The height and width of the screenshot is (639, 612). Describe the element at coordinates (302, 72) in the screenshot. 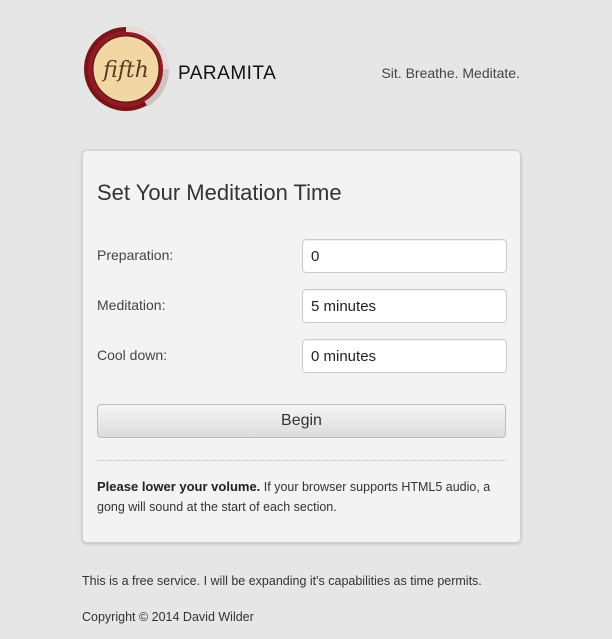

I see `site-header: fifth PARAMITA Sit. Breathe. Meditate.` at that location.